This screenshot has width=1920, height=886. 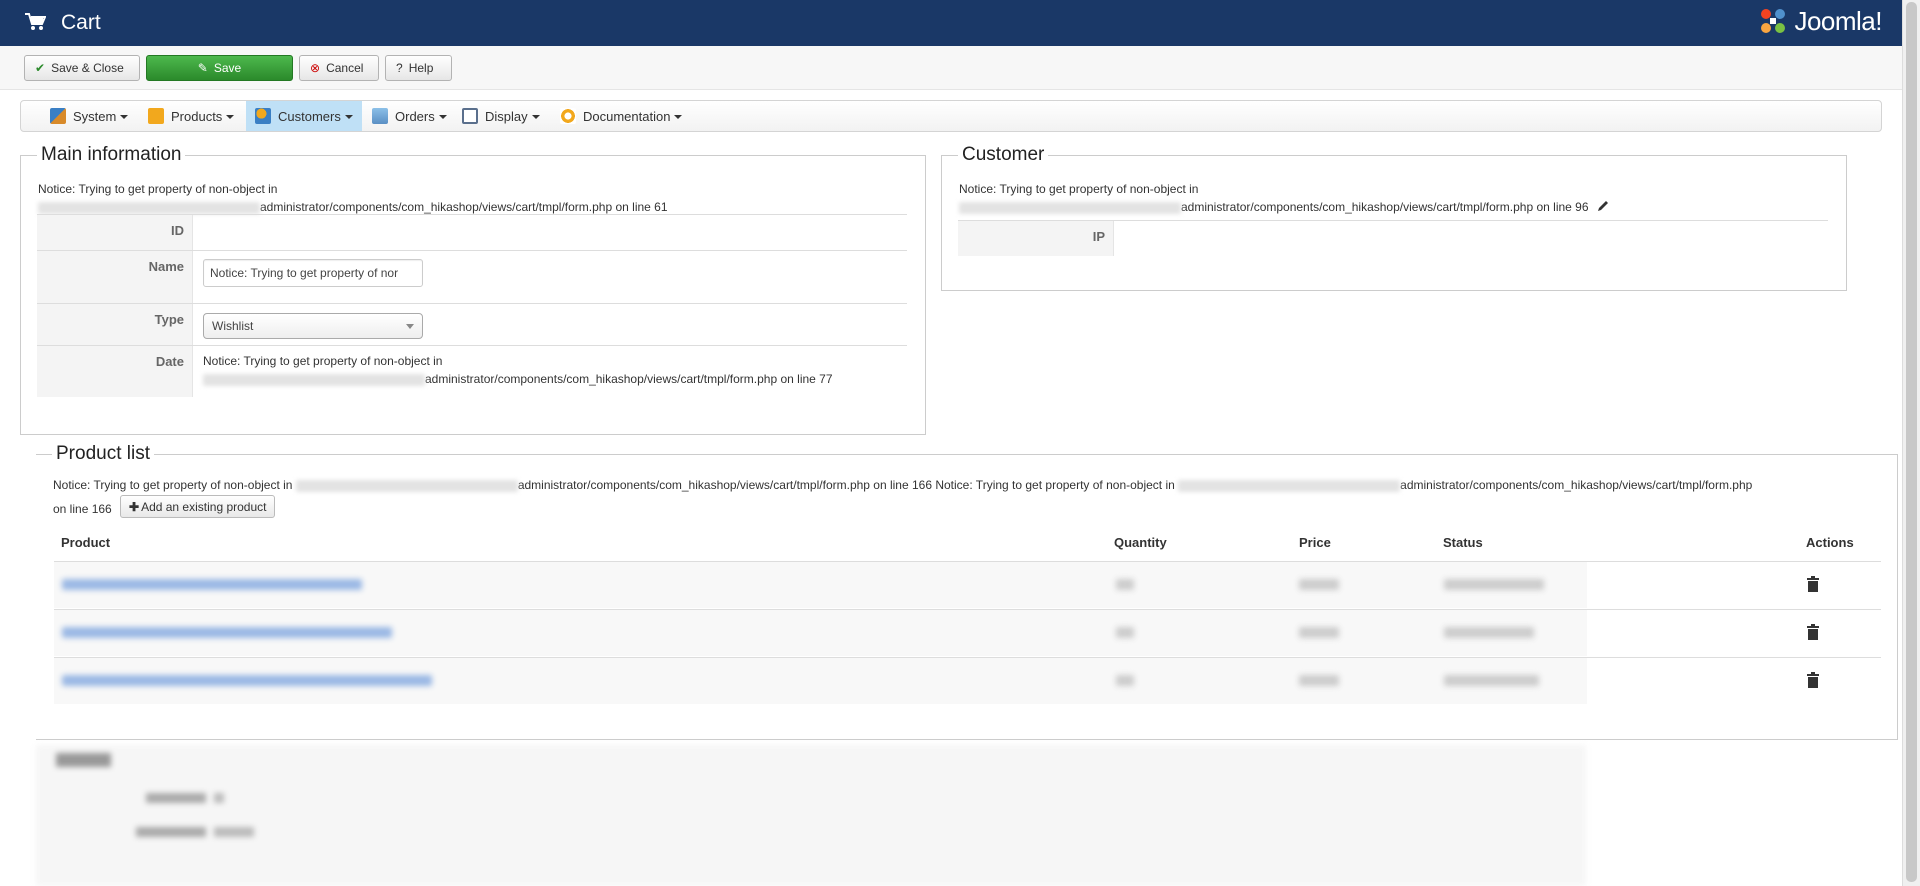 I want to click on save-button: ✎ Save, so click(x=219, y=68).